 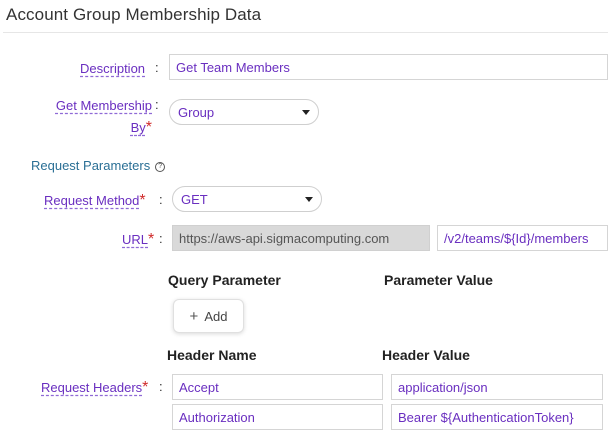 What do you see at coordinates (160, 166) in the screenshot?
I see `help-icon: ?` at bounding box center [160, 166].